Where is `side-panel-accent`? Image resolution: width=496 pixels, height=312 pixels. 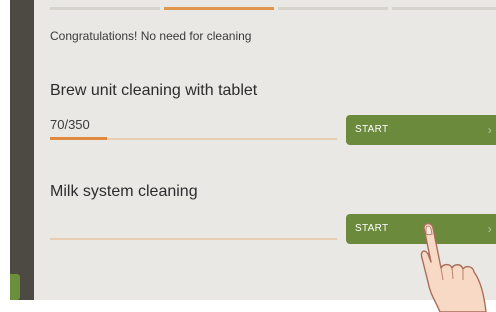
side-panel-accent is located at coordinates (15, 287).